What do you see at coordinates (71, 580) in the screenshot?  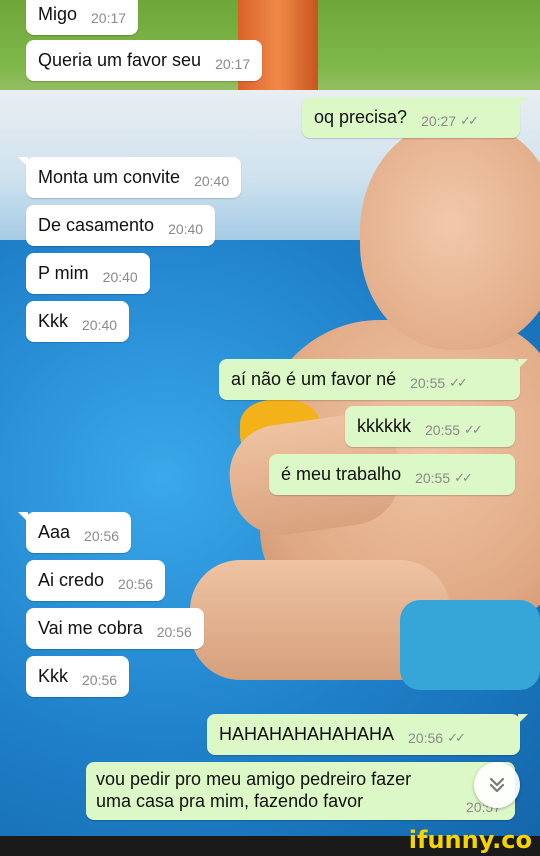 I see `message-text: Ai credo` at bounding box center [71, 580].